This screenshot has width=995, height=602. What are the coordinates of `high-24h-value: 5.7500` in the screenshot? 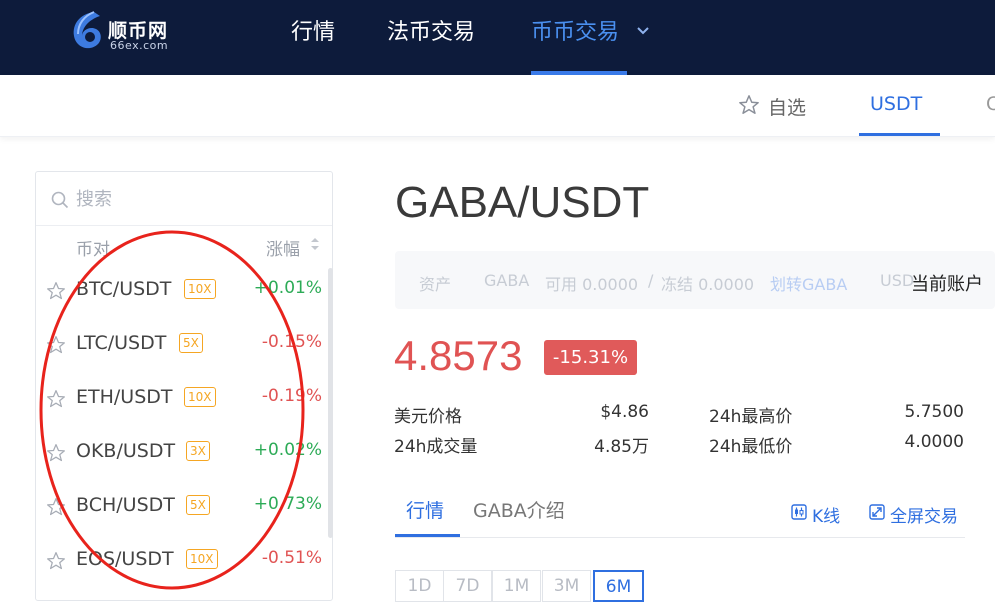 It's located at (934, 412).